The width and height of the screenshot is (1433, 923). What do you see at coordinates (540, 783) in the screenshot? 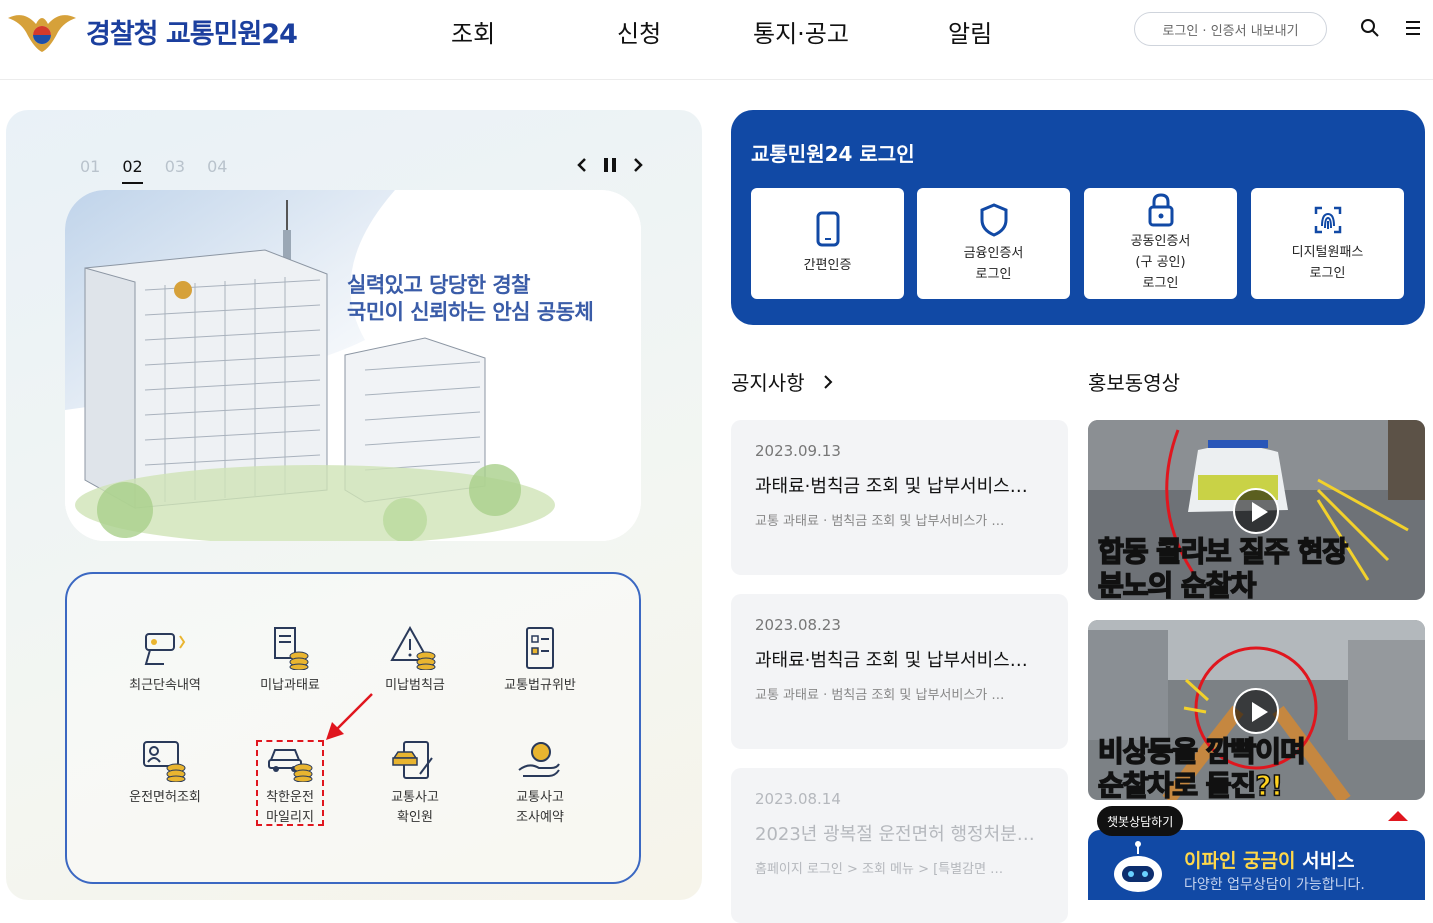
I see `quick-item-accident-reservation: 교통사고 조사예약` at bounding box center [540, 783].